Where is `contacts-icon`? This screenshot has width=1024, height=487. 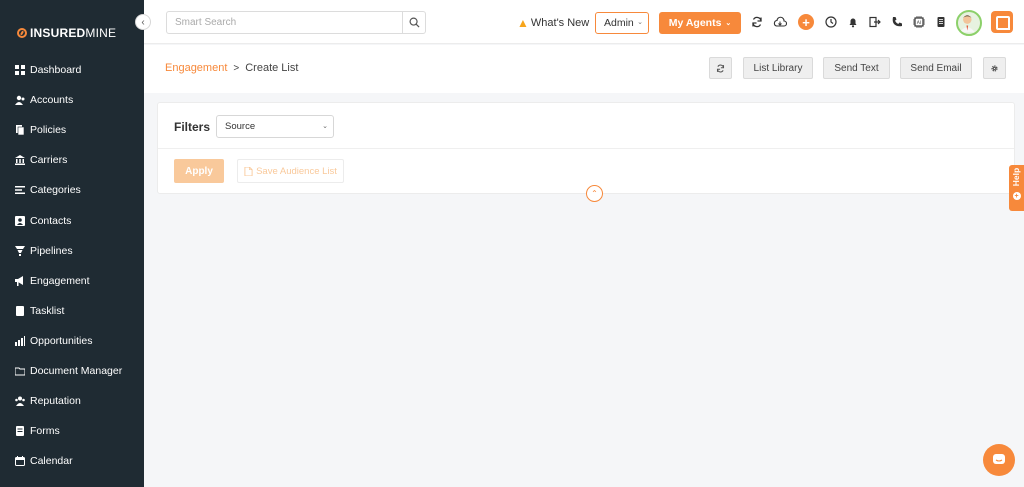
contacts-icon is located at coordinates (19, 220).